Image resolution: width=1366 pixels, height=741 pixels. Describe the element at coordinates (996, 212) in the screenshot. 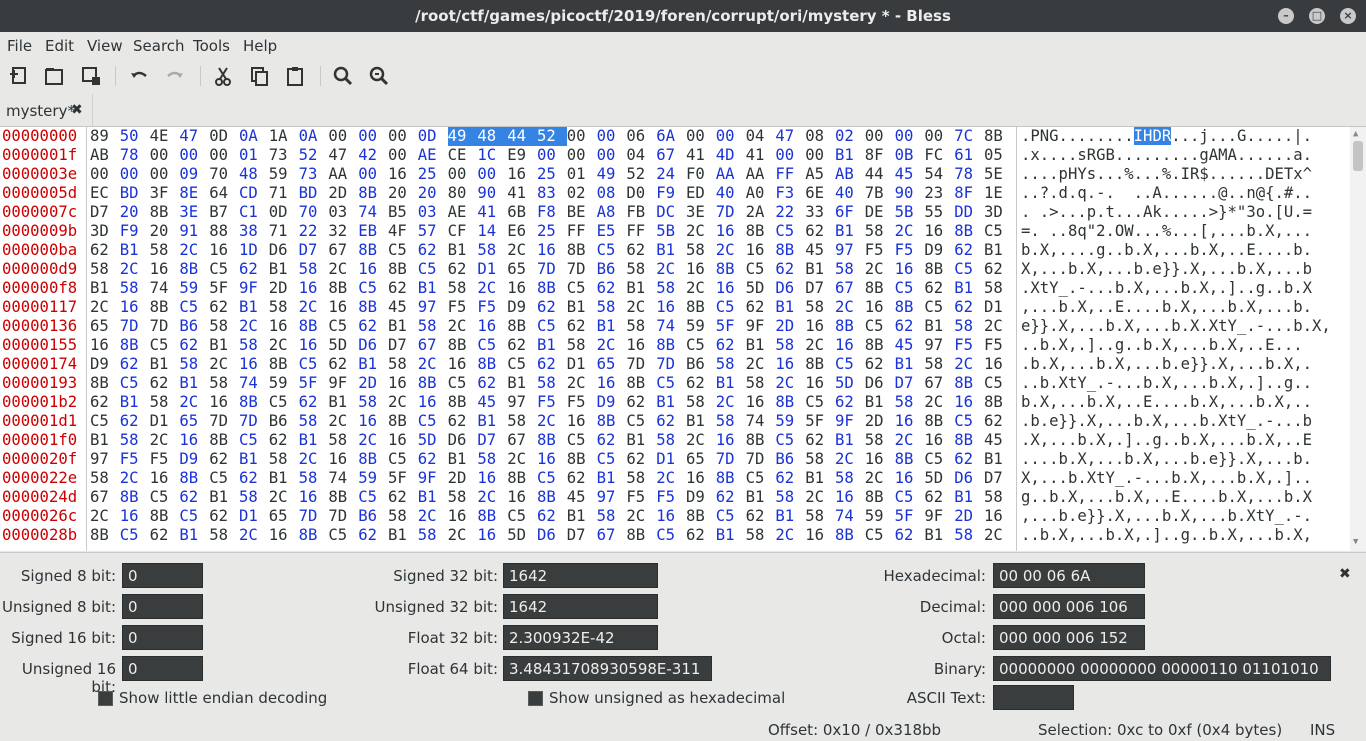

I see `hex-byte: 3D` at that location.